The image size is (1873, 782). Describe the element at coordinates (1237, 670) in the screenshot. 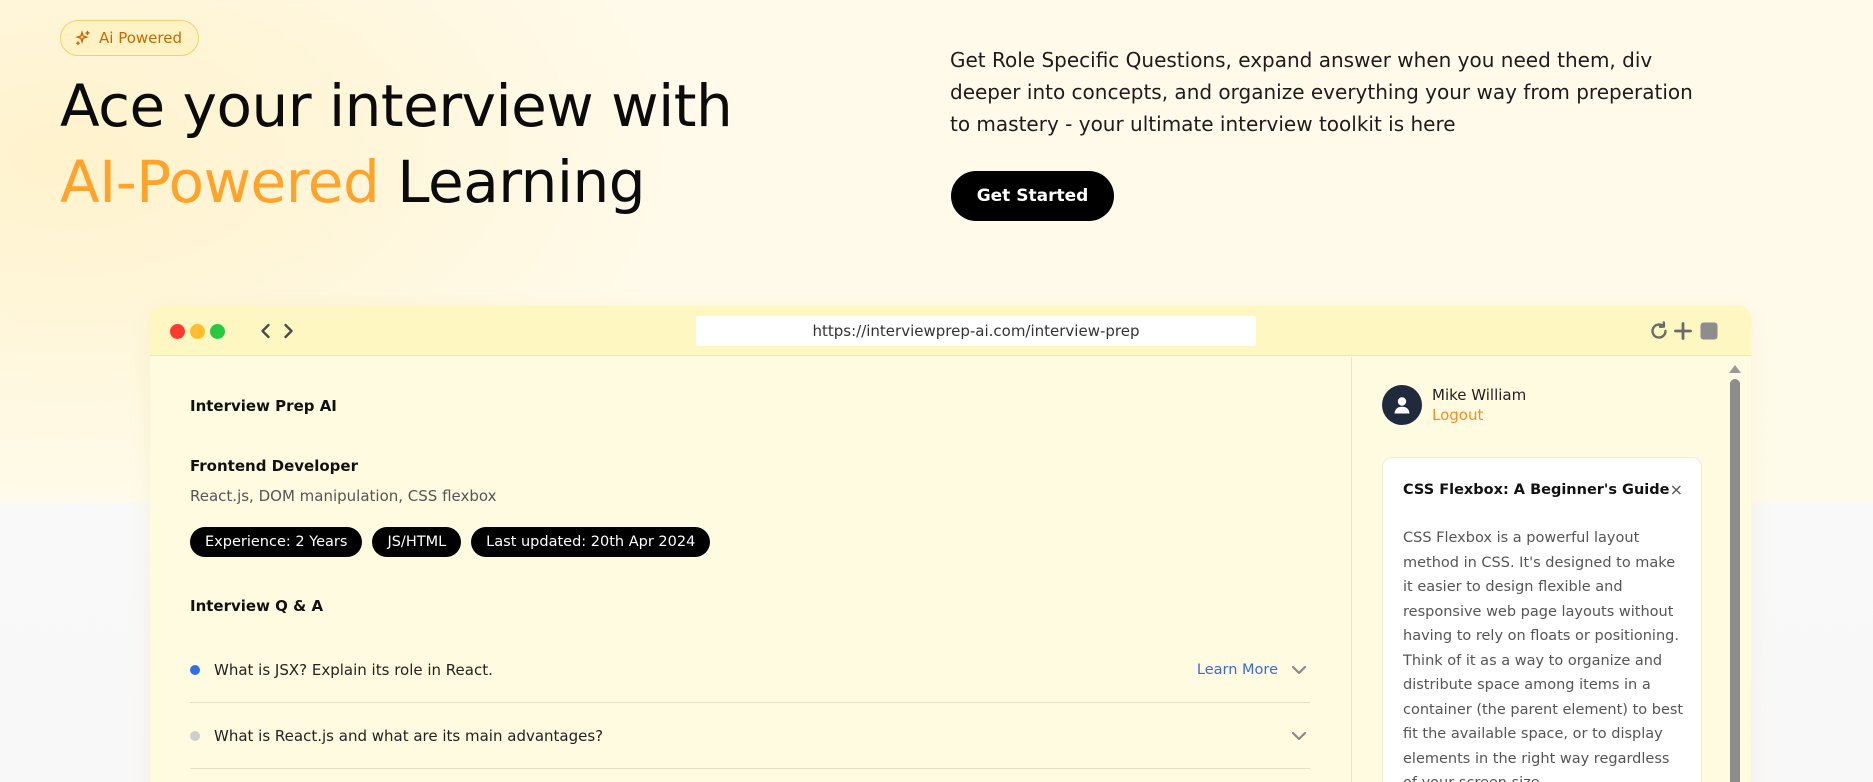

I see `learn-more-link: Learn More` at that location.